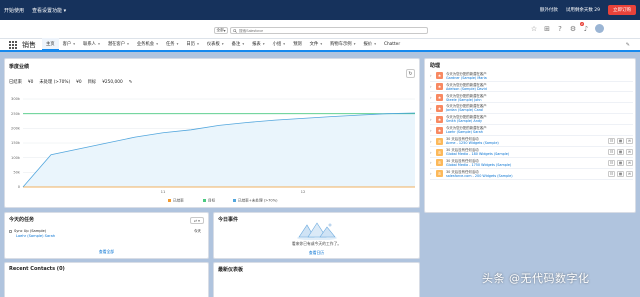  Describe the element at coordinates (192, 44) in the screenshot. I see `tab-6: 日历 ▾` at that location.